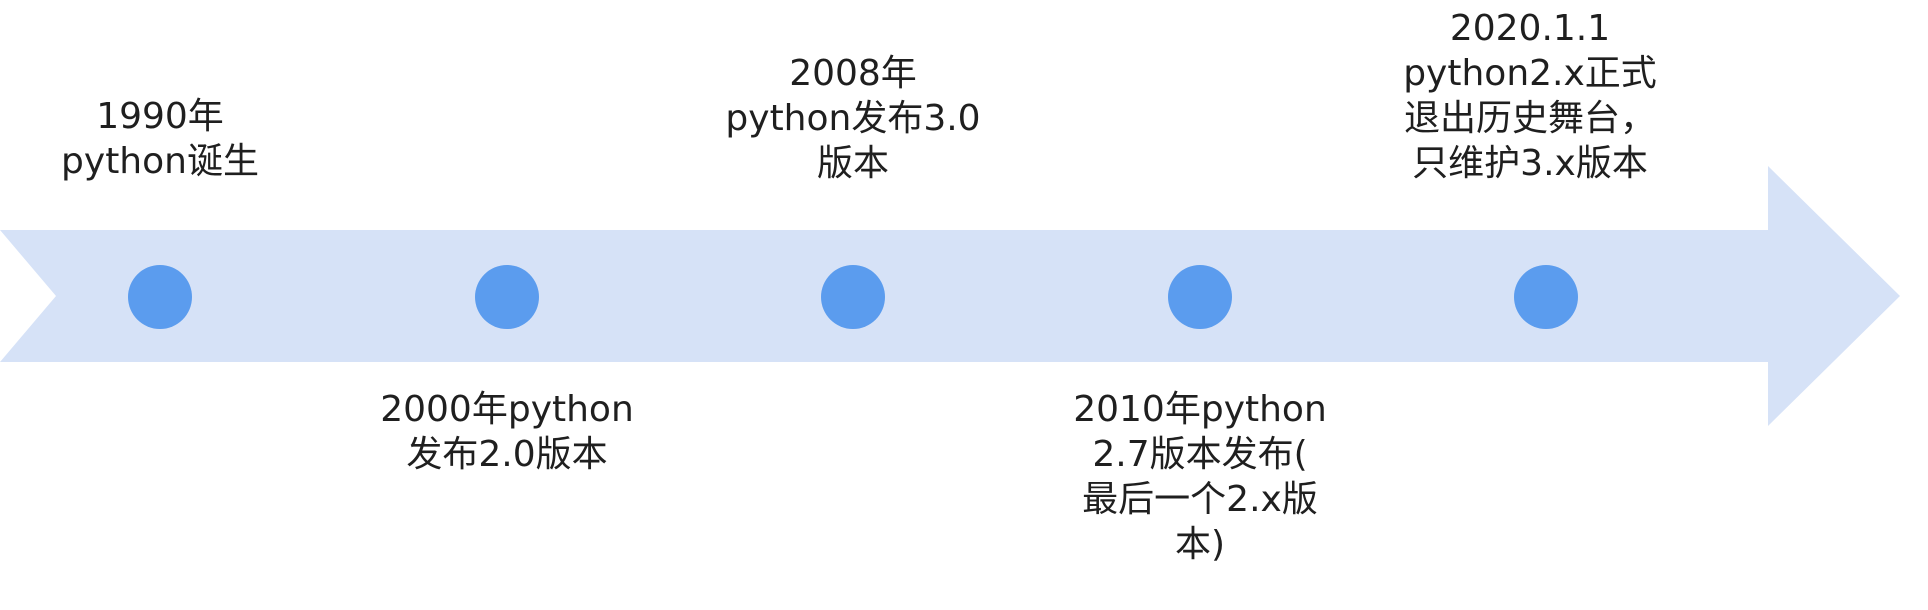 The height and width of the screenshot is (610, 1928). Describe the element at coordinates (1530, 73) in the screenshot. I see `event-label-line: python2.x正式` at that location.